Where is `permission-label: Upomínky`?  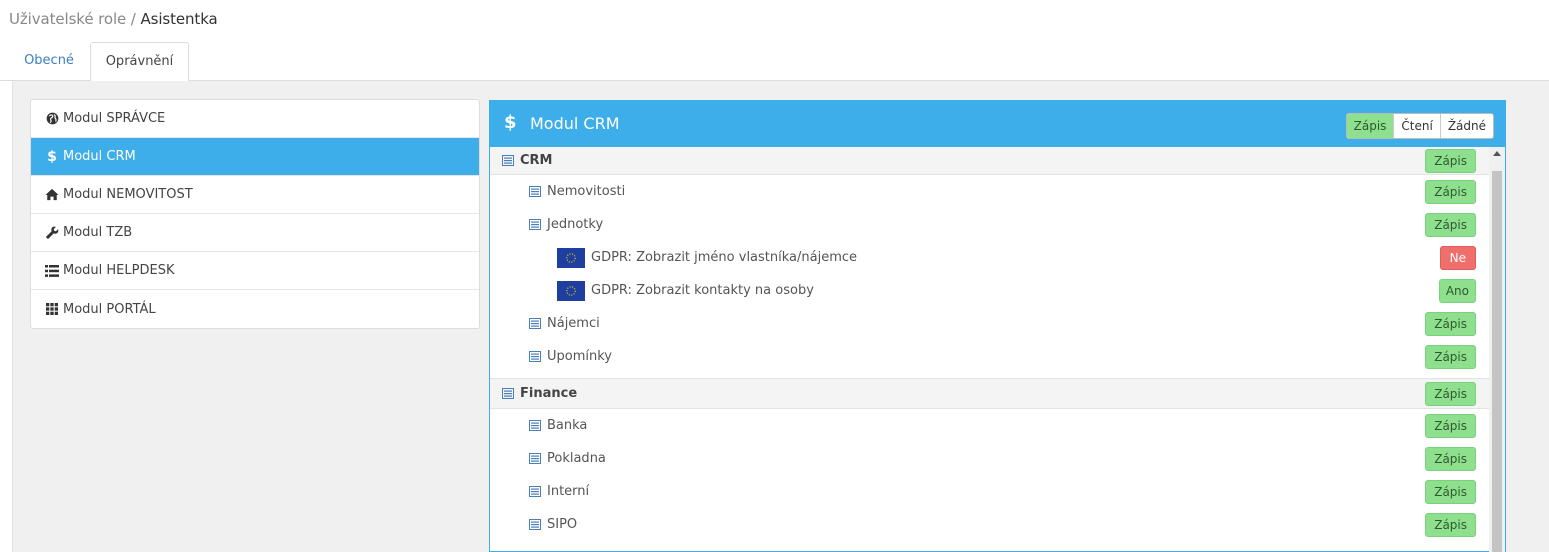 permission-label: Upomínky is located at coordinates (579, 356).